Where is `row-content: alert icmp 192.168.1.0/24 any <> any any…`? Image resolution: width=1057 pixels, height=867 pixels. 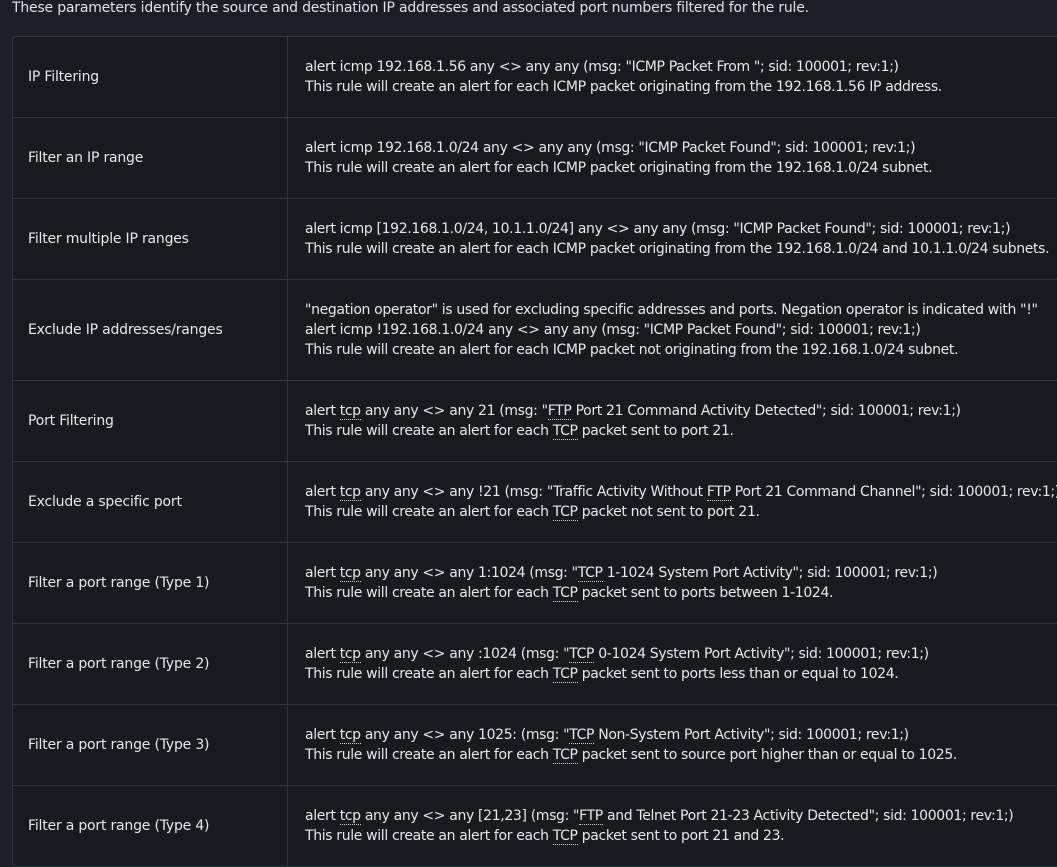 row-content: alert icmp 192.168.1.0/24 any <> any any… is located at coordinates (672, 158).